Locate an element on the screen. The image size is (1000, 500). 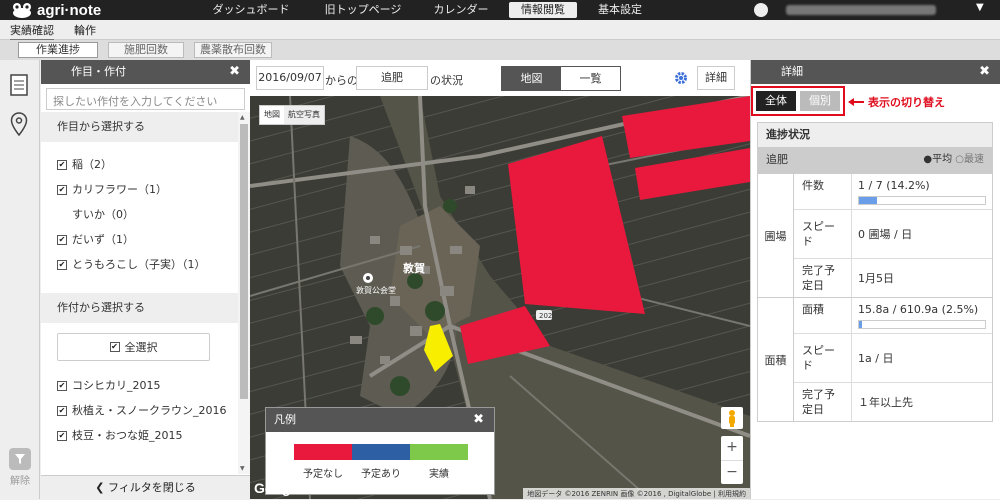
chevron-down-icon: ▼ is located at coordinates (980, 7).